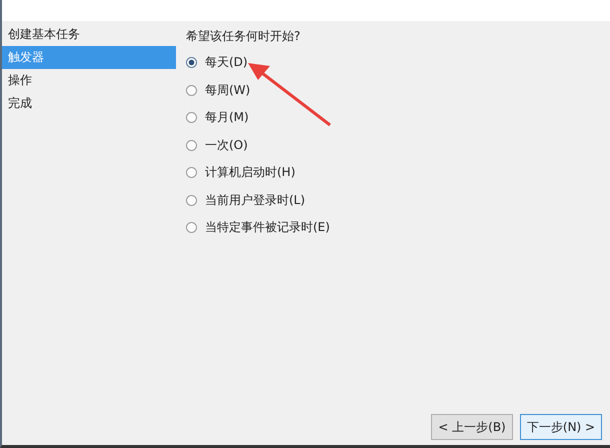 The height and width of the screenshot is (448, 610). I want to click on sidebar-item: 操作, so click(89, 80).